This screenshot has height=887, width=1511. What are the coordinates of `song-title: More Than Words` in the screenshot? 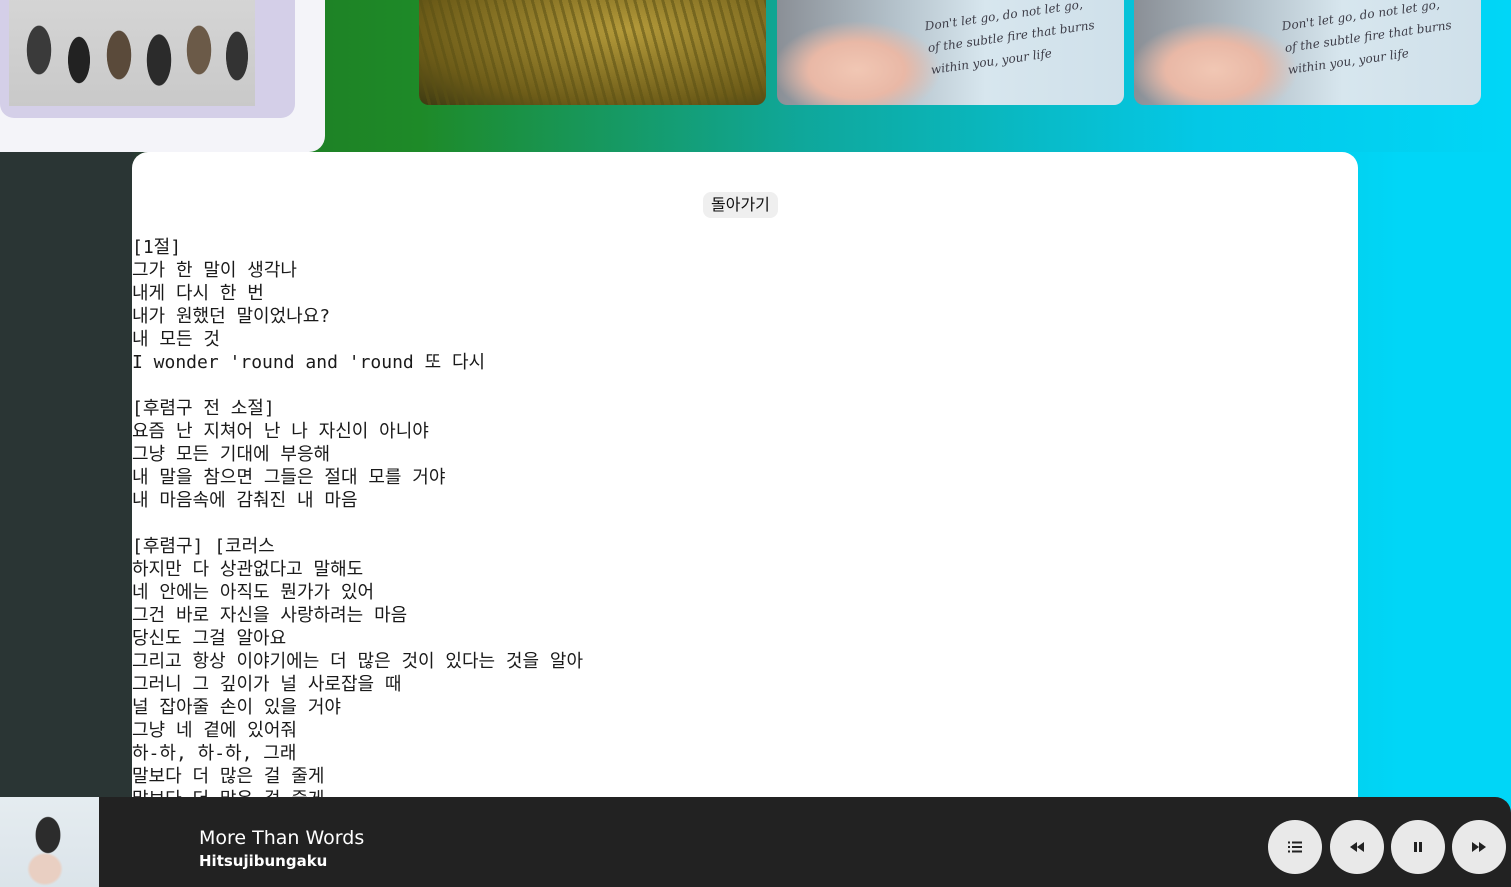 It's located at (282, 838).